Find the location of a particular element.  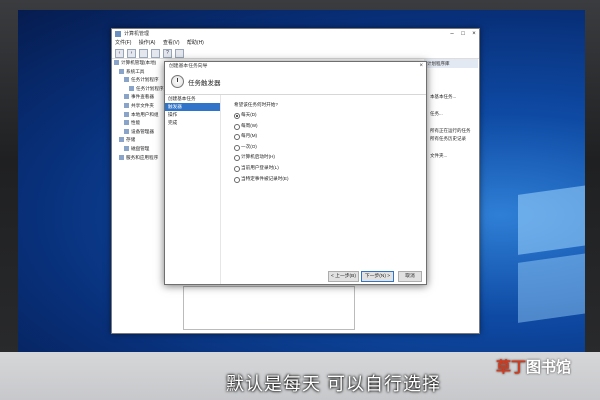

back-button: < 上一步(B) is located at coordinates (343, 276).